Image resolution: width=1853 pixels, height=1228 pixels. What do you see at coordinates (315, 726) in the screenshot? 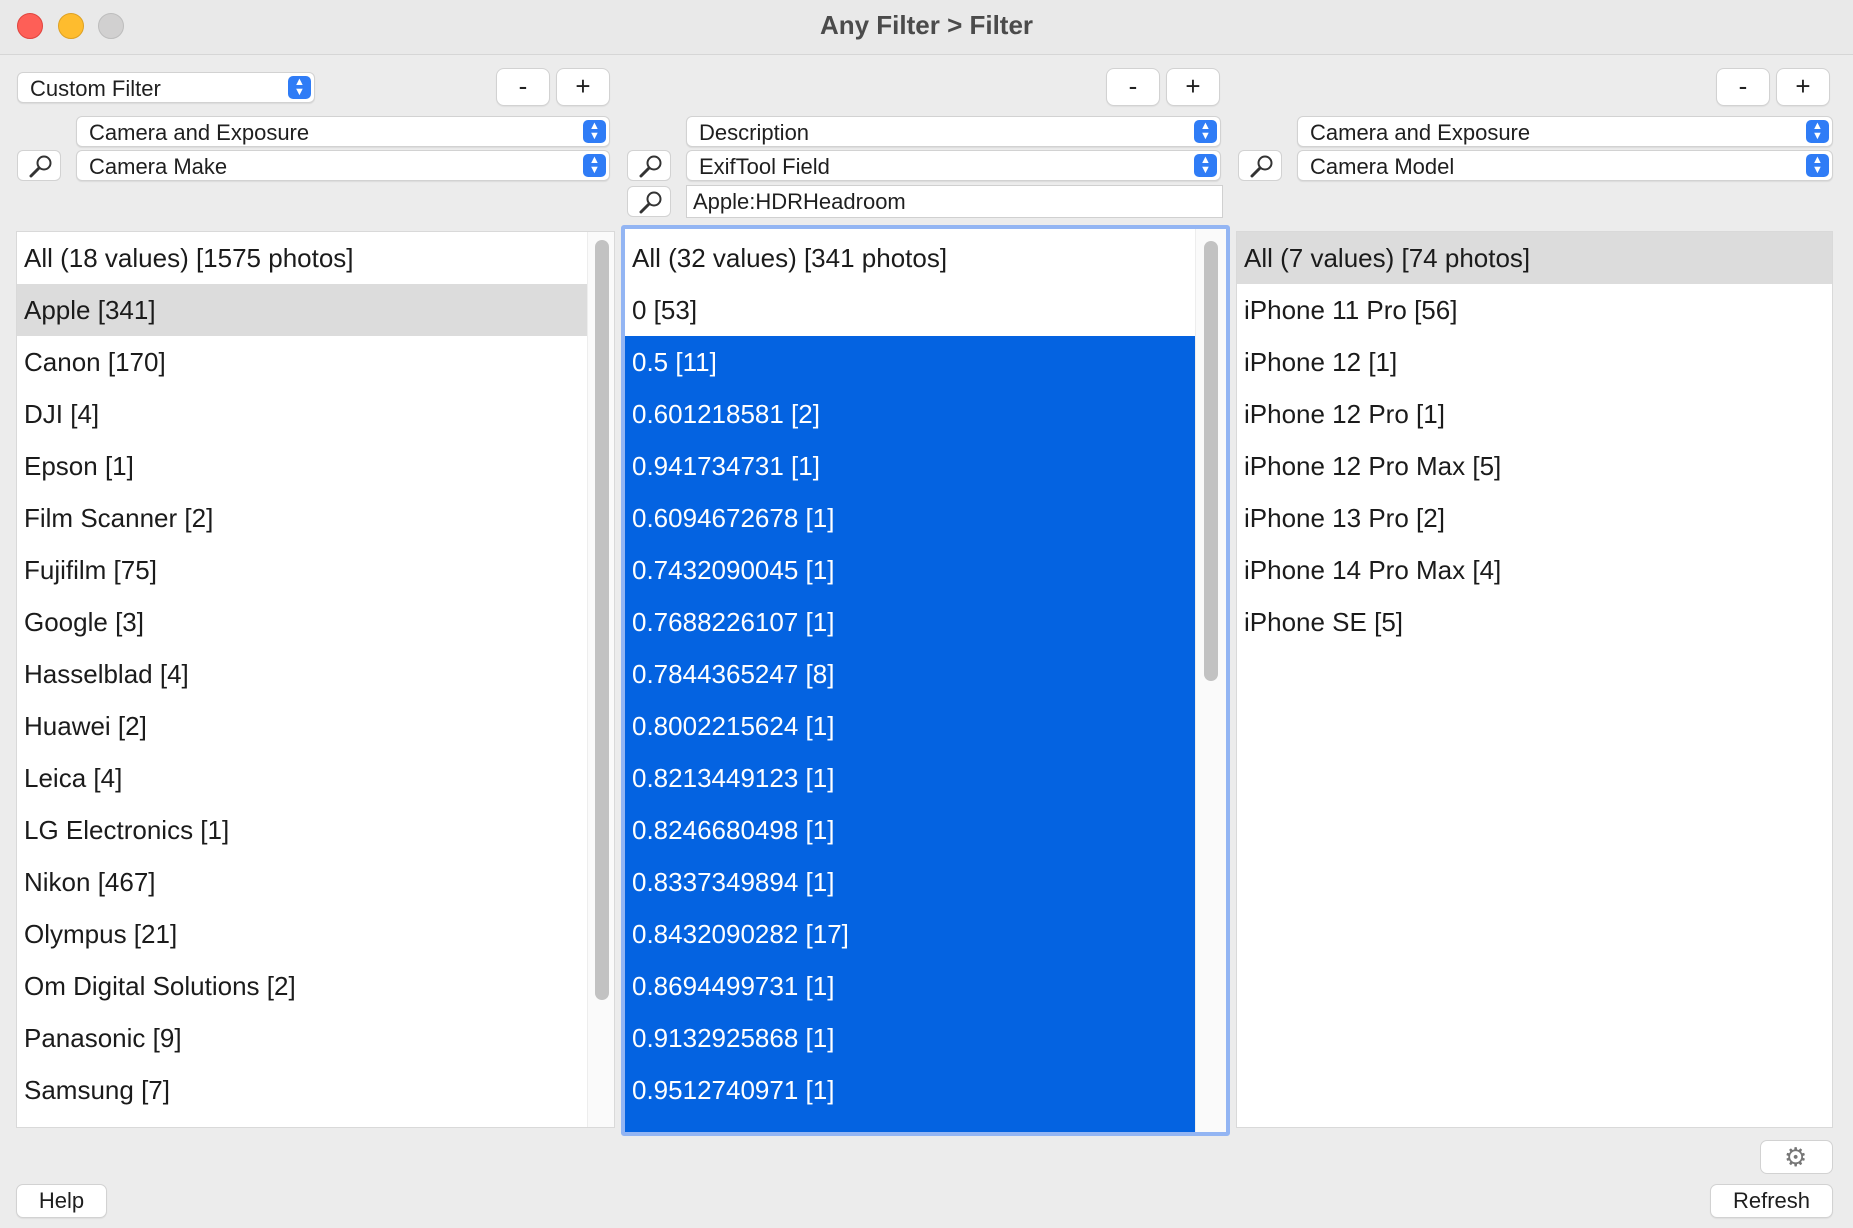
I see `list-item: Huawei [2]` at bounding box center [315, 726].